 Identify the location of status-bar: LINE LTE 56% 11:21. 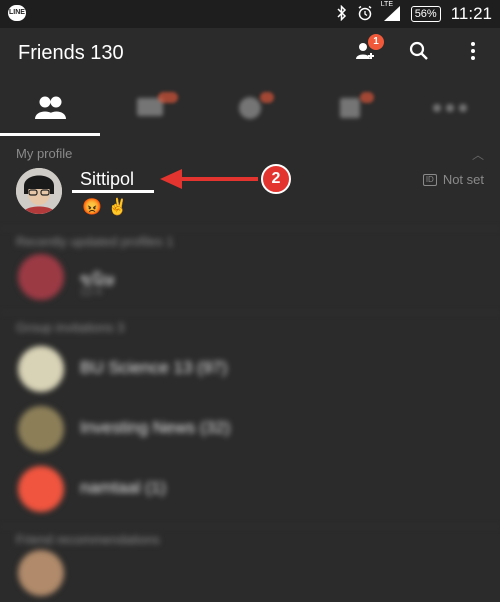
(250, 14).